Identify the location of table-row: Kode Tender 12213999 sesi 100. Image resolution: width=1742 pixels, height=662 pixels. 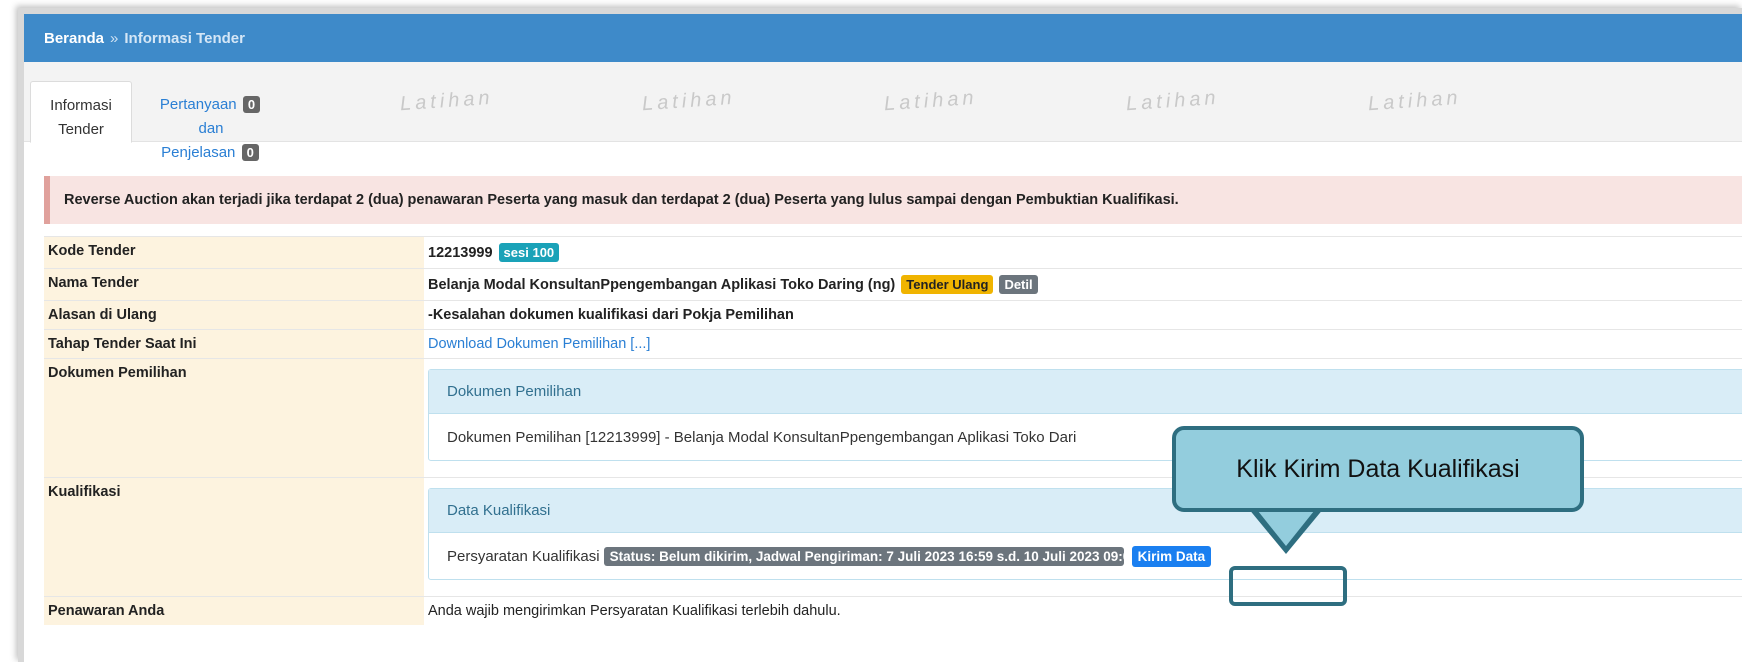
(893, 252).